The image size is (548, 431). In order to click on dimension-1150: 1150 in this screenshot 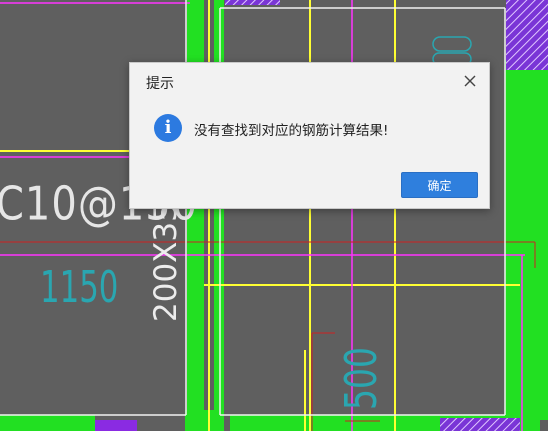, I will do `click(79, 287)`.